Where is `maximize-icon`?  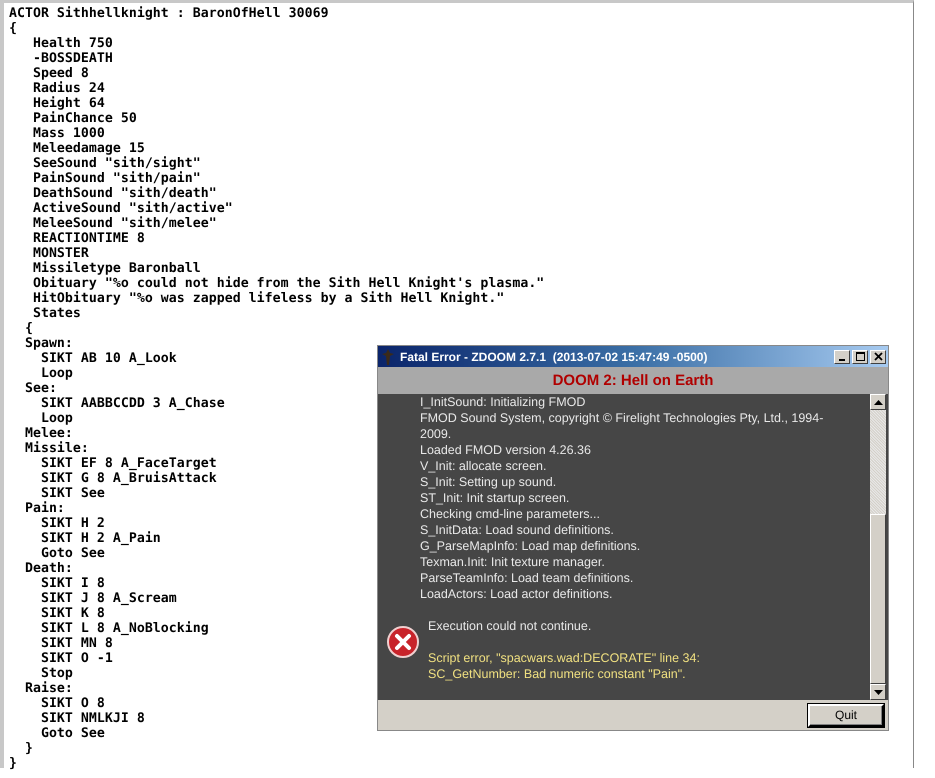 maximize-icon is located at coordinates (860, 356).